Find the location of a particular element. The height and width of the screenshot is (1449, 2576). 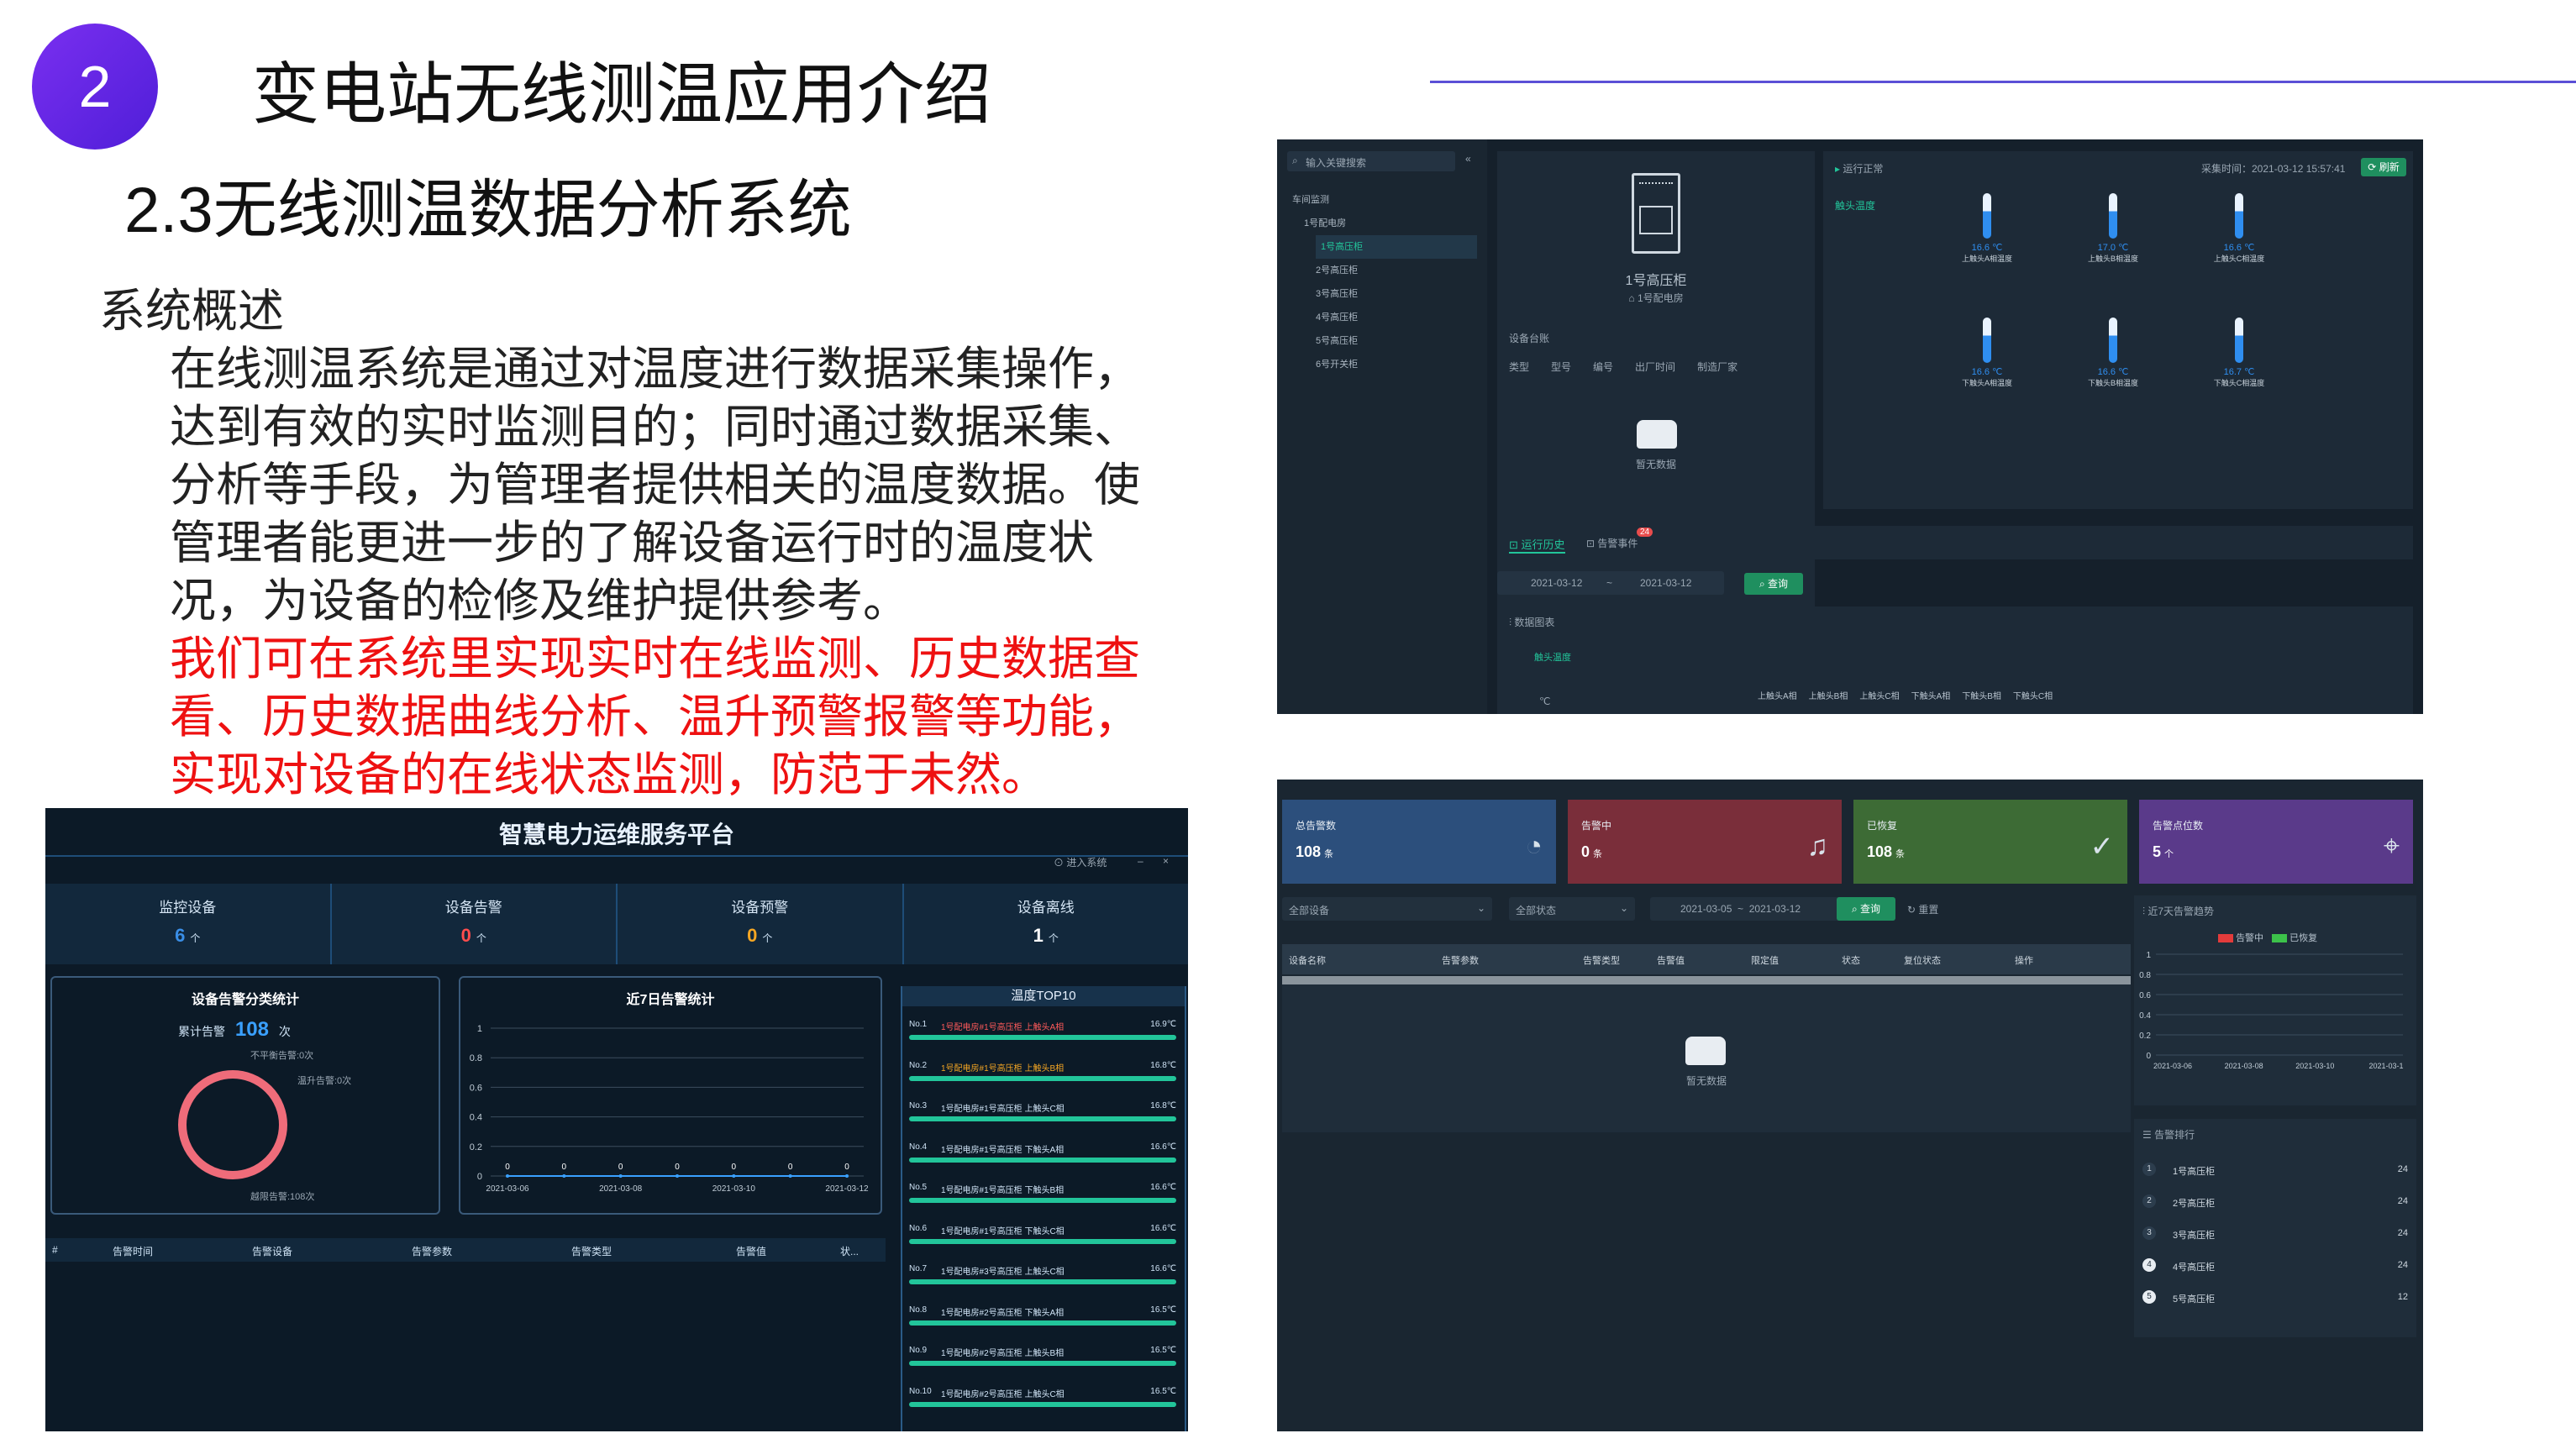

legend-item: 下触头C相 is located at coordinates (2033, 695).